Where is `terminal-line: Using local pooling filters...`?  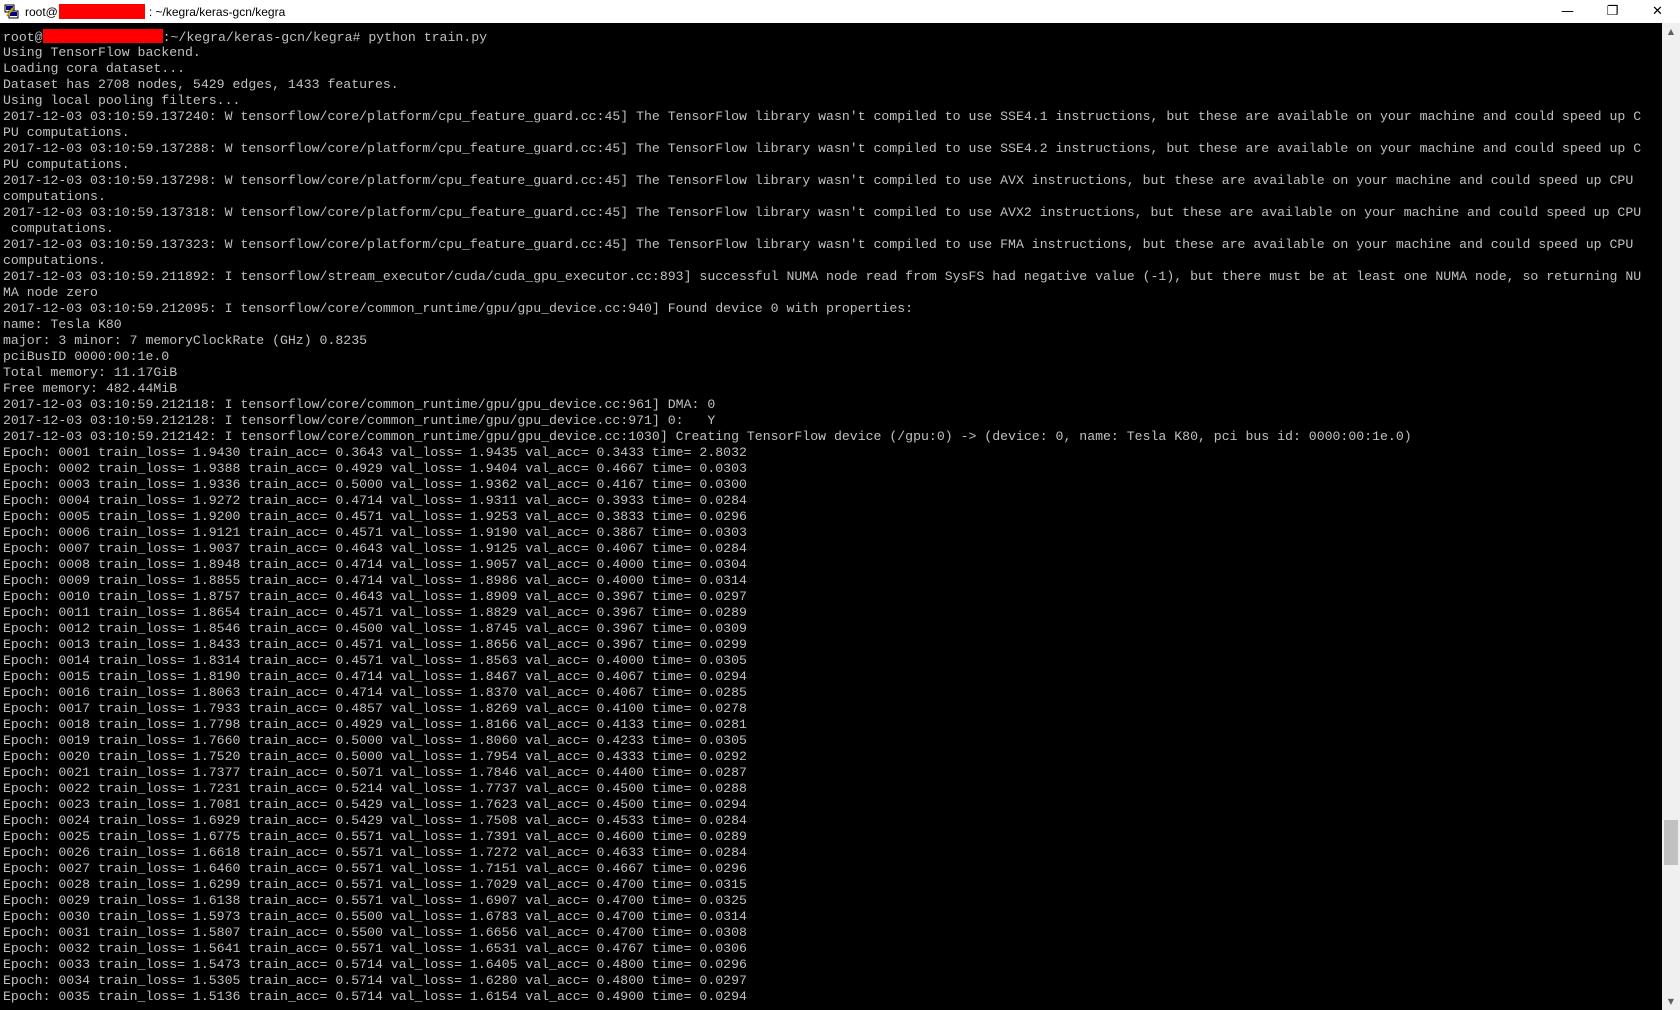
terminal-line: Using local pooling filters... is located at coordinates (122, 100).